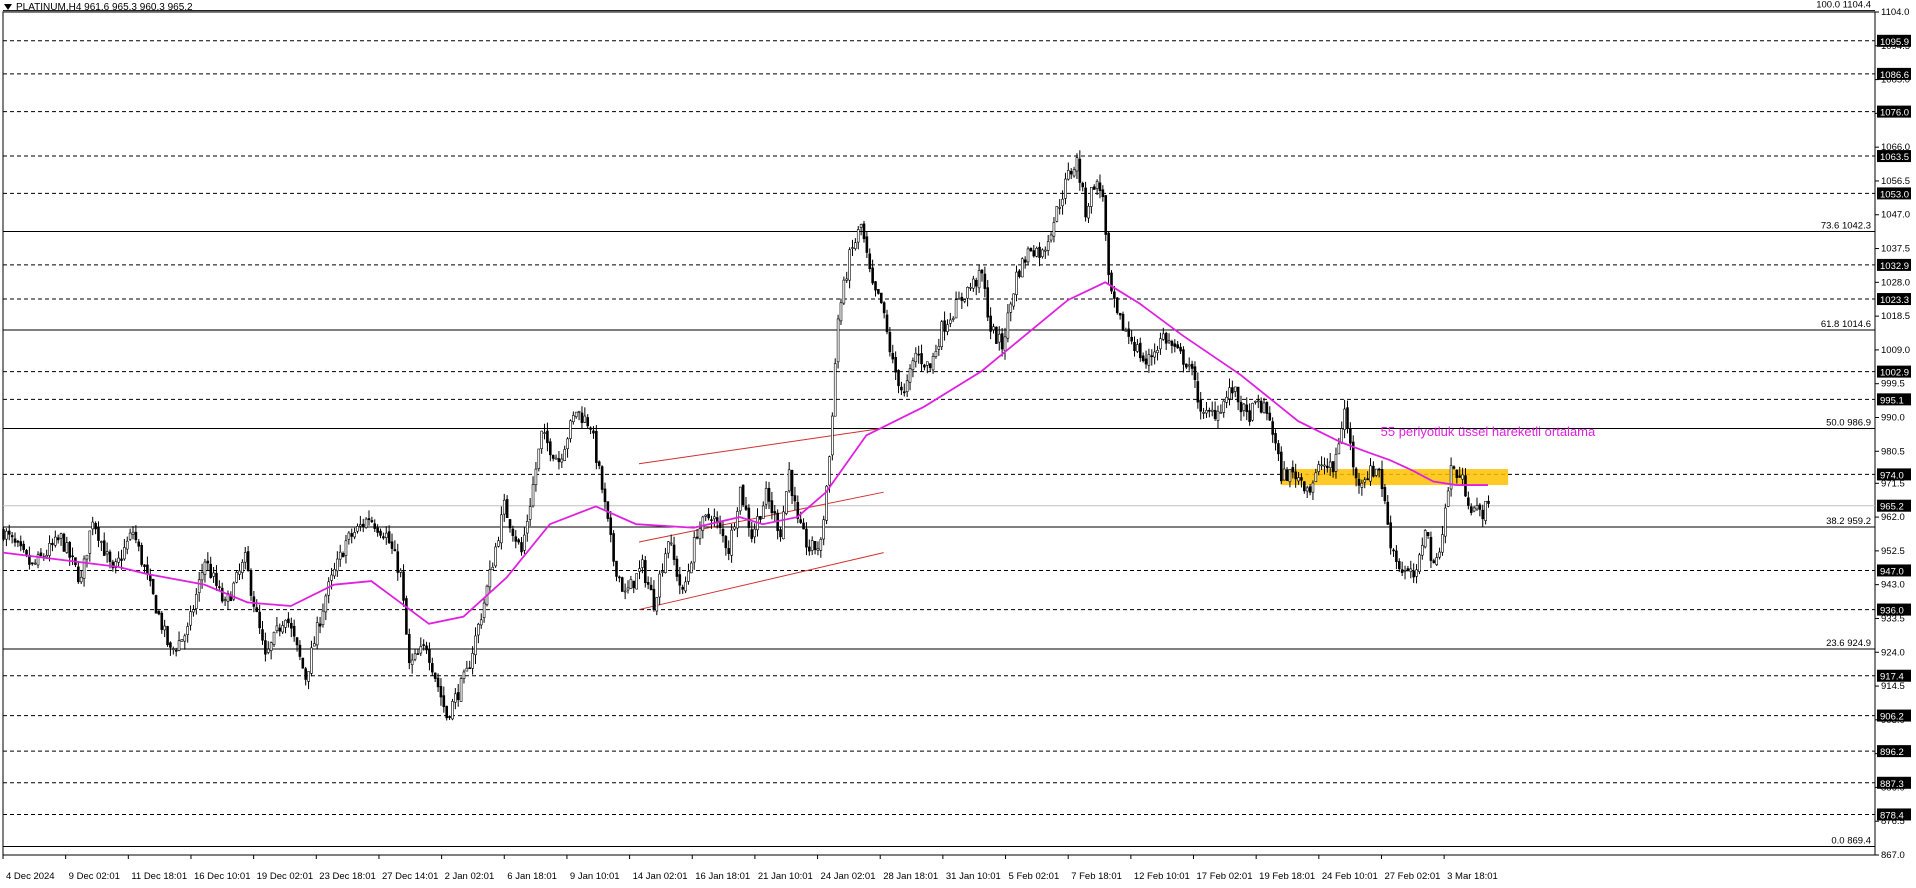  Describe the element at coordinates (1893, 585) in the screenshot. I see `y-tick-label: 943.0` at that location.